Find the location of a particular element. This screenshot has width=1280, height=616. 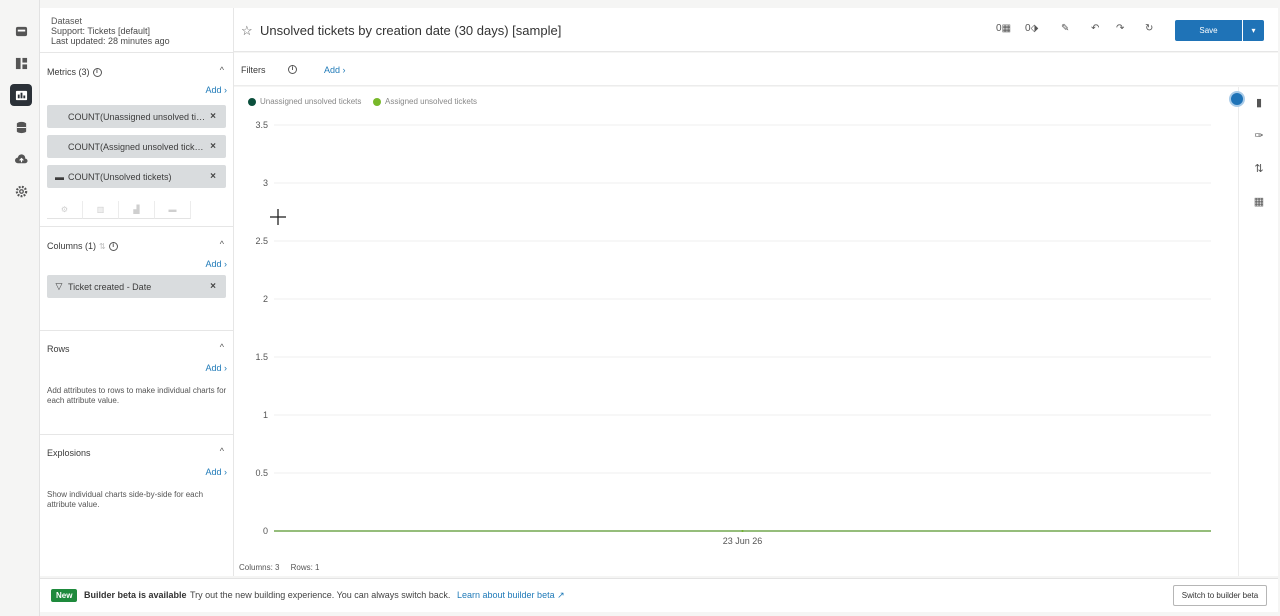

edit-icon: ✎ is located at coordinates (1065, 28).